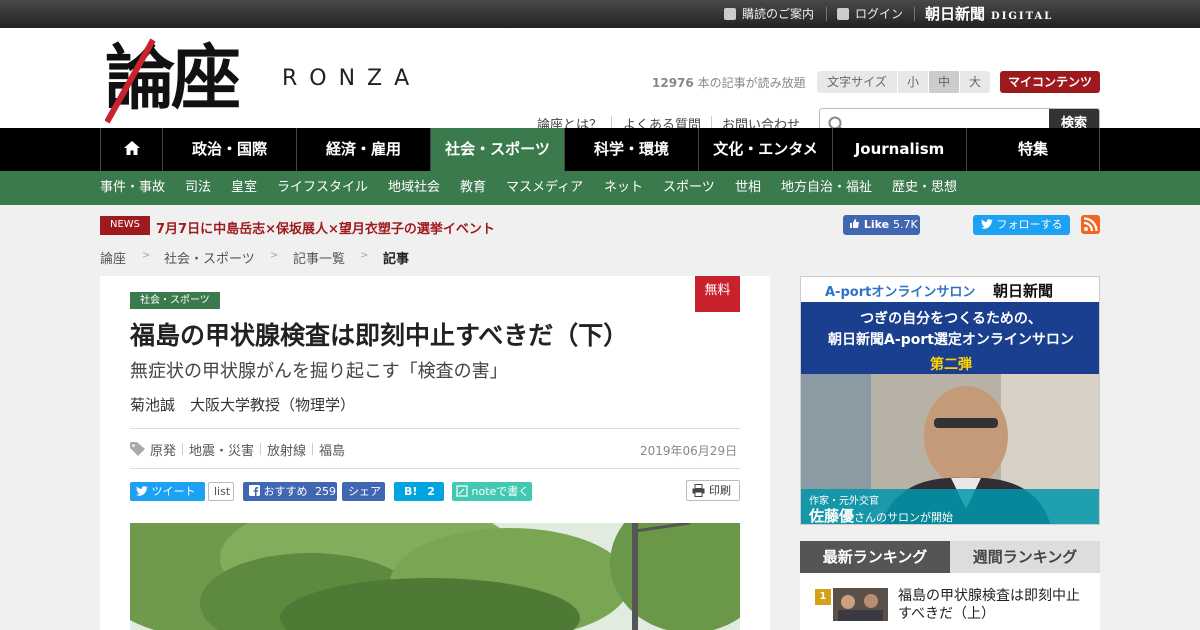  I want to click on print-button: 印刷, so click(713, 490).